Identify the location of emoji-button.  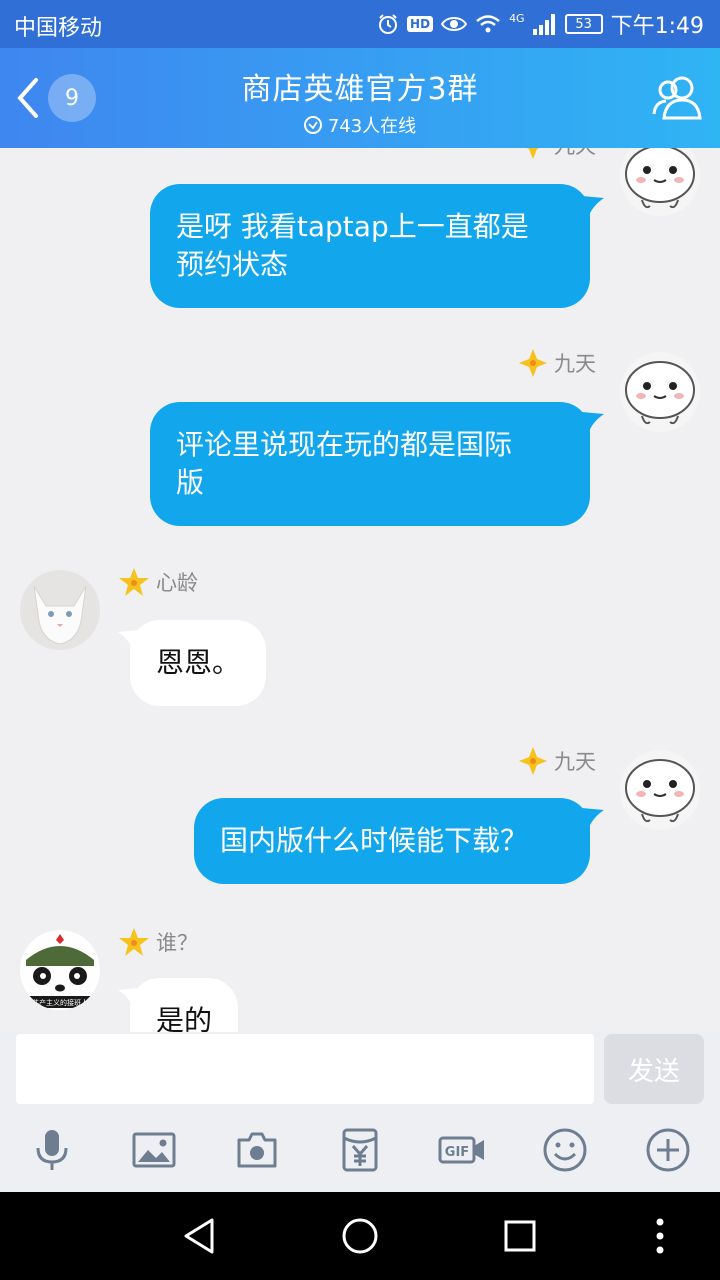
(565, 1150).